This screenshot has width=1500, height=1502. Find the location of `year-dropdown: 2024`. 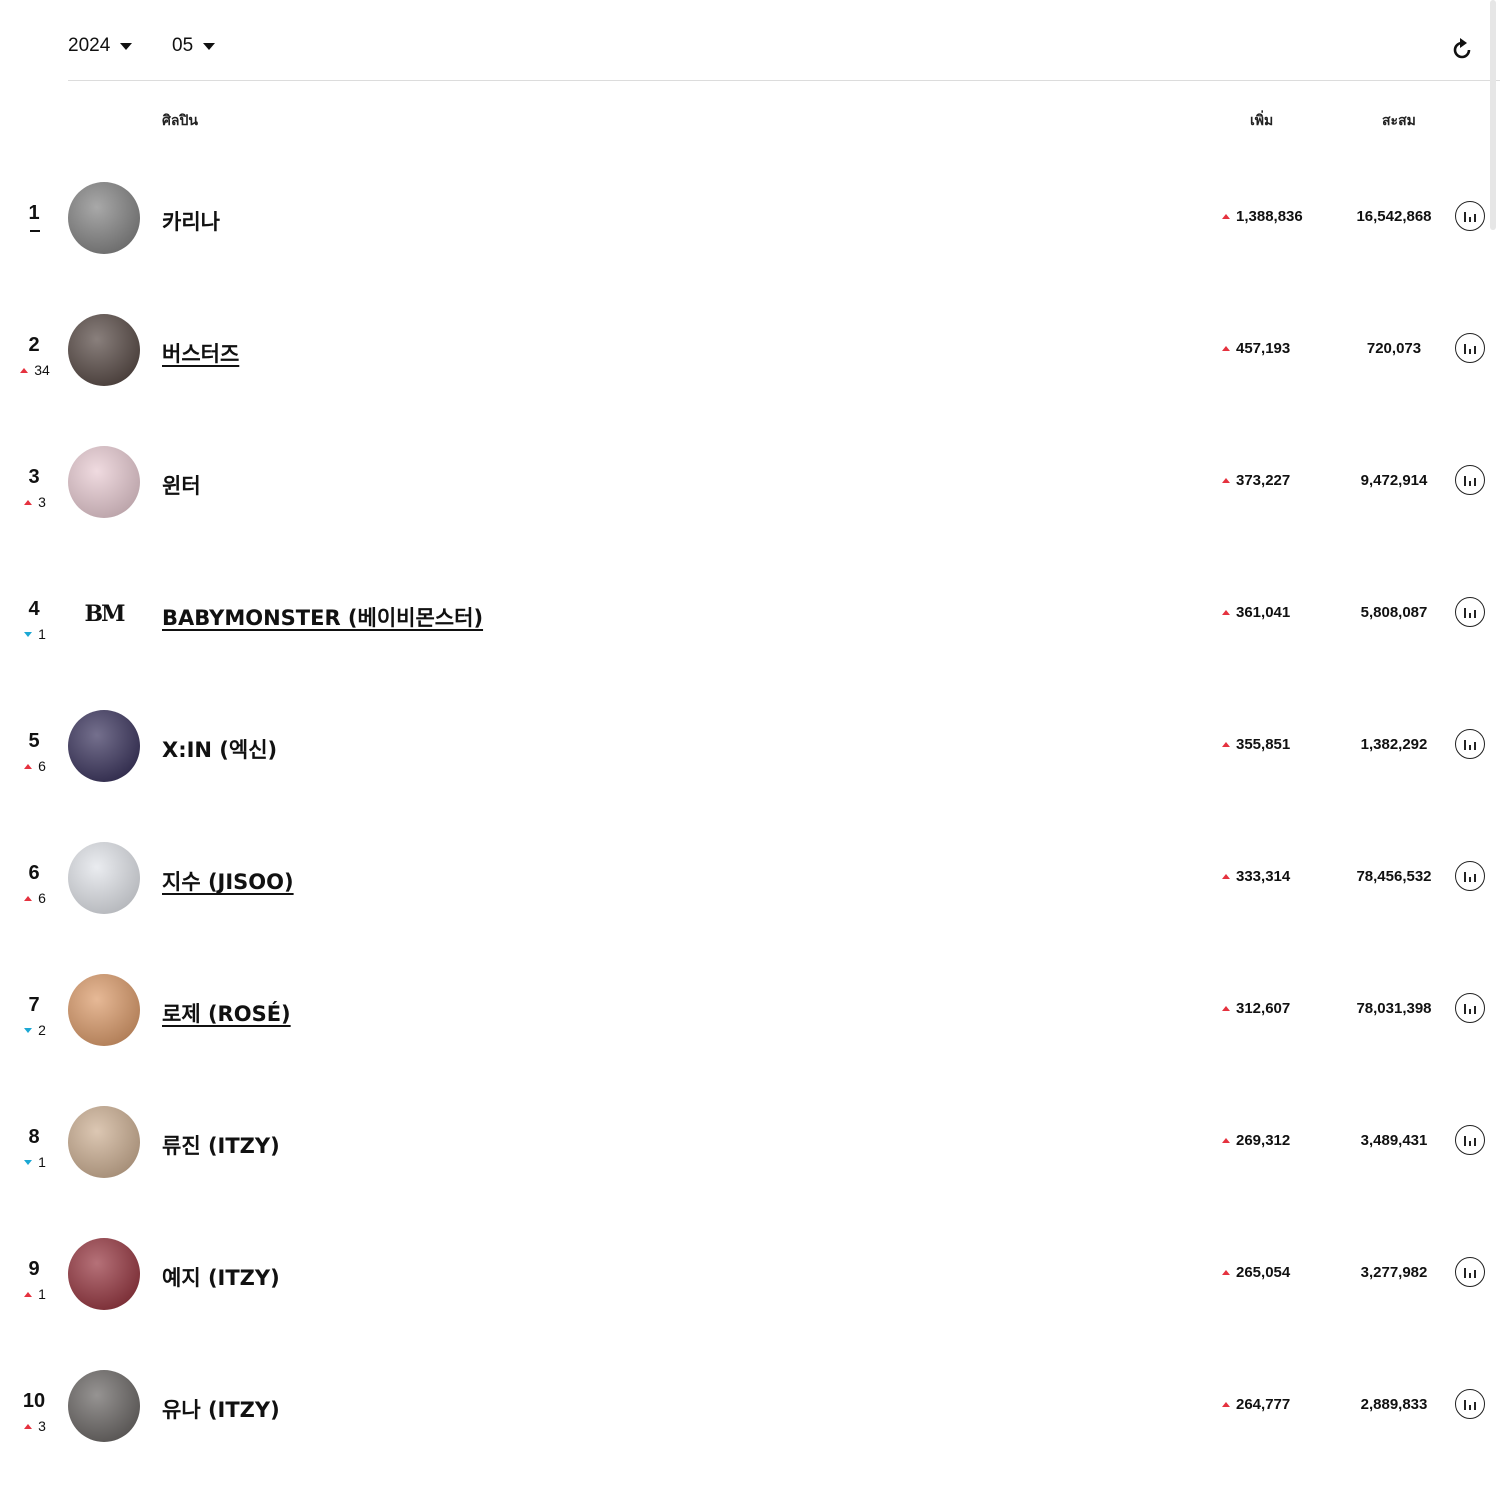

year-dropdown: 2024 is located at coordinates (100, 46).